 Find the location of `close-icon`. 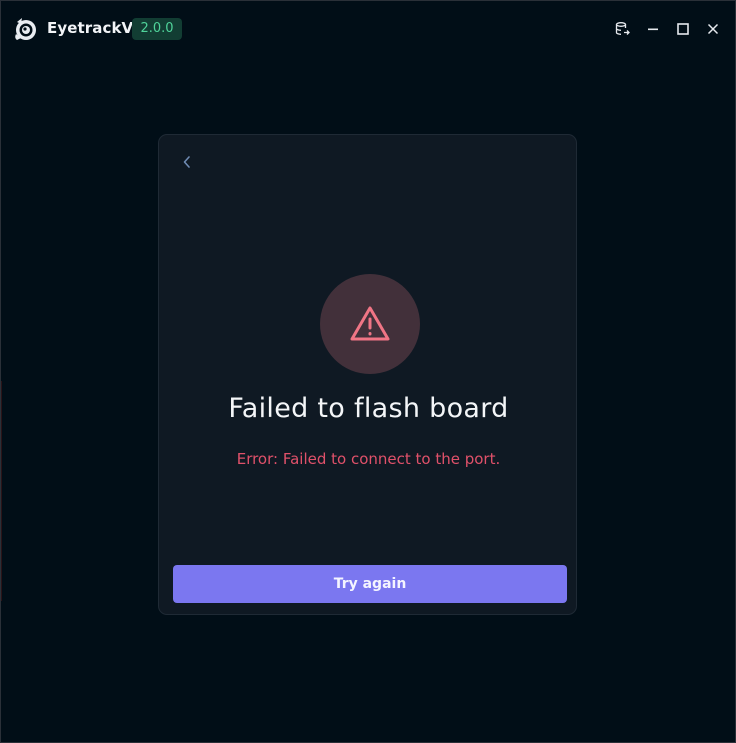

close-icon is located at coordinates (713, 29).